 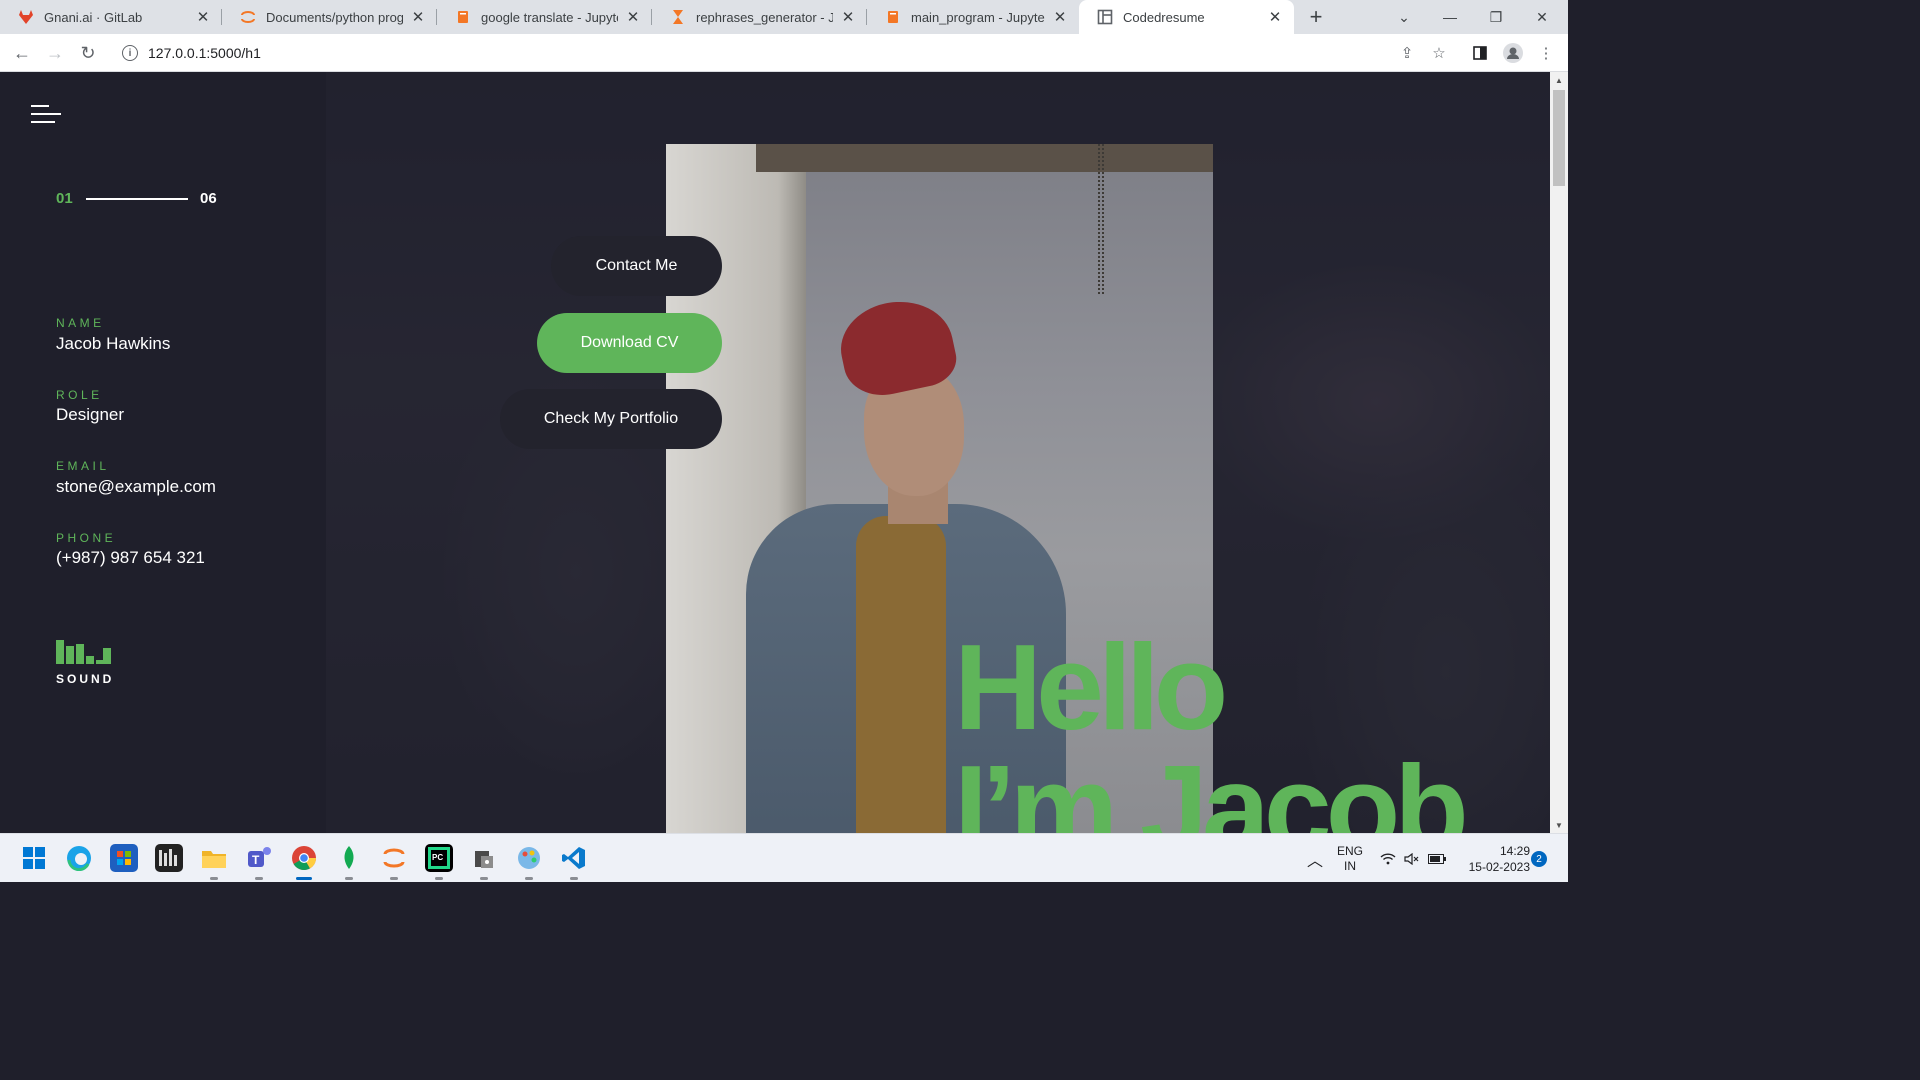 What do you see at coordinates (214, 862) in the screenshot?
I see `file-explorer-icon` at bounding box center [214, 862].